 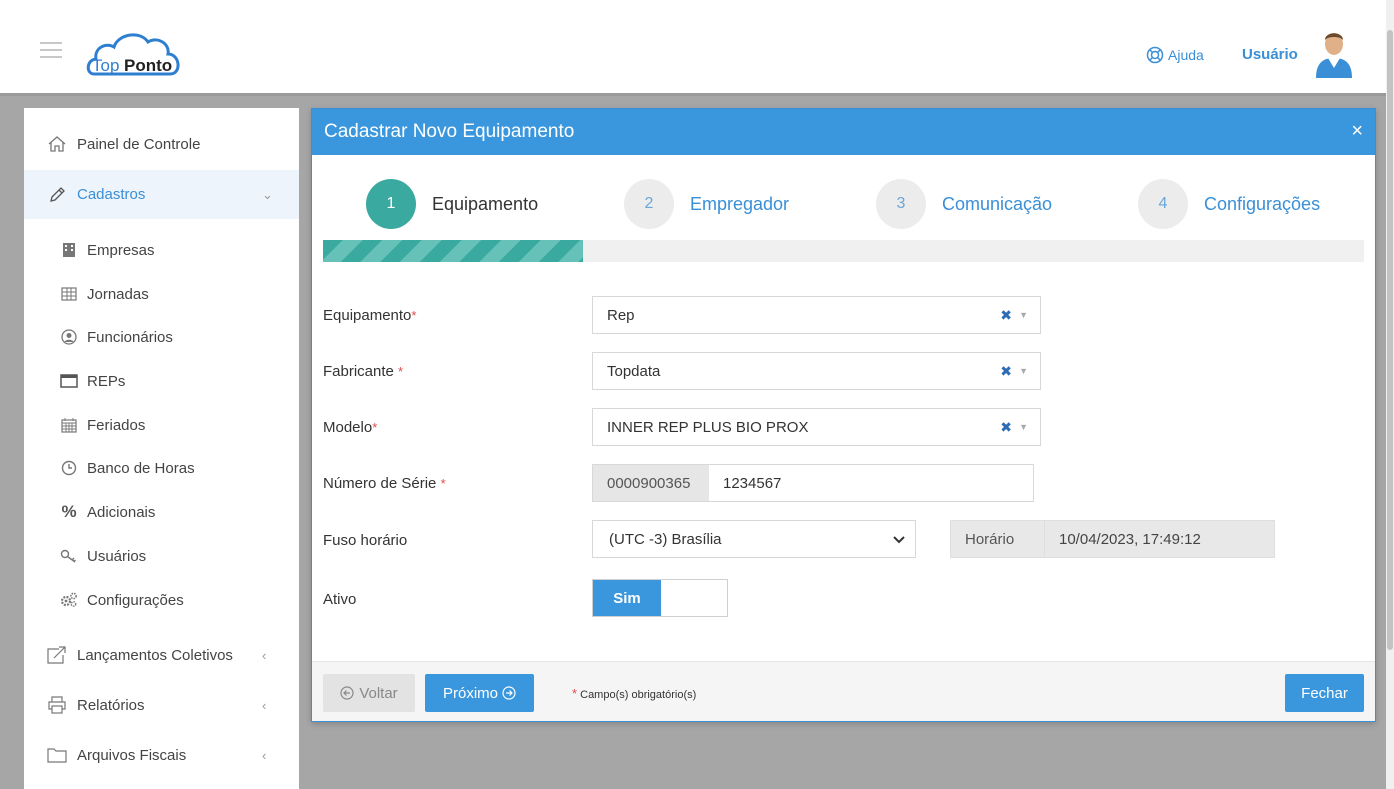 I want to click on sidebar-sub-label: Funcionários, so click(x=130, y=337).